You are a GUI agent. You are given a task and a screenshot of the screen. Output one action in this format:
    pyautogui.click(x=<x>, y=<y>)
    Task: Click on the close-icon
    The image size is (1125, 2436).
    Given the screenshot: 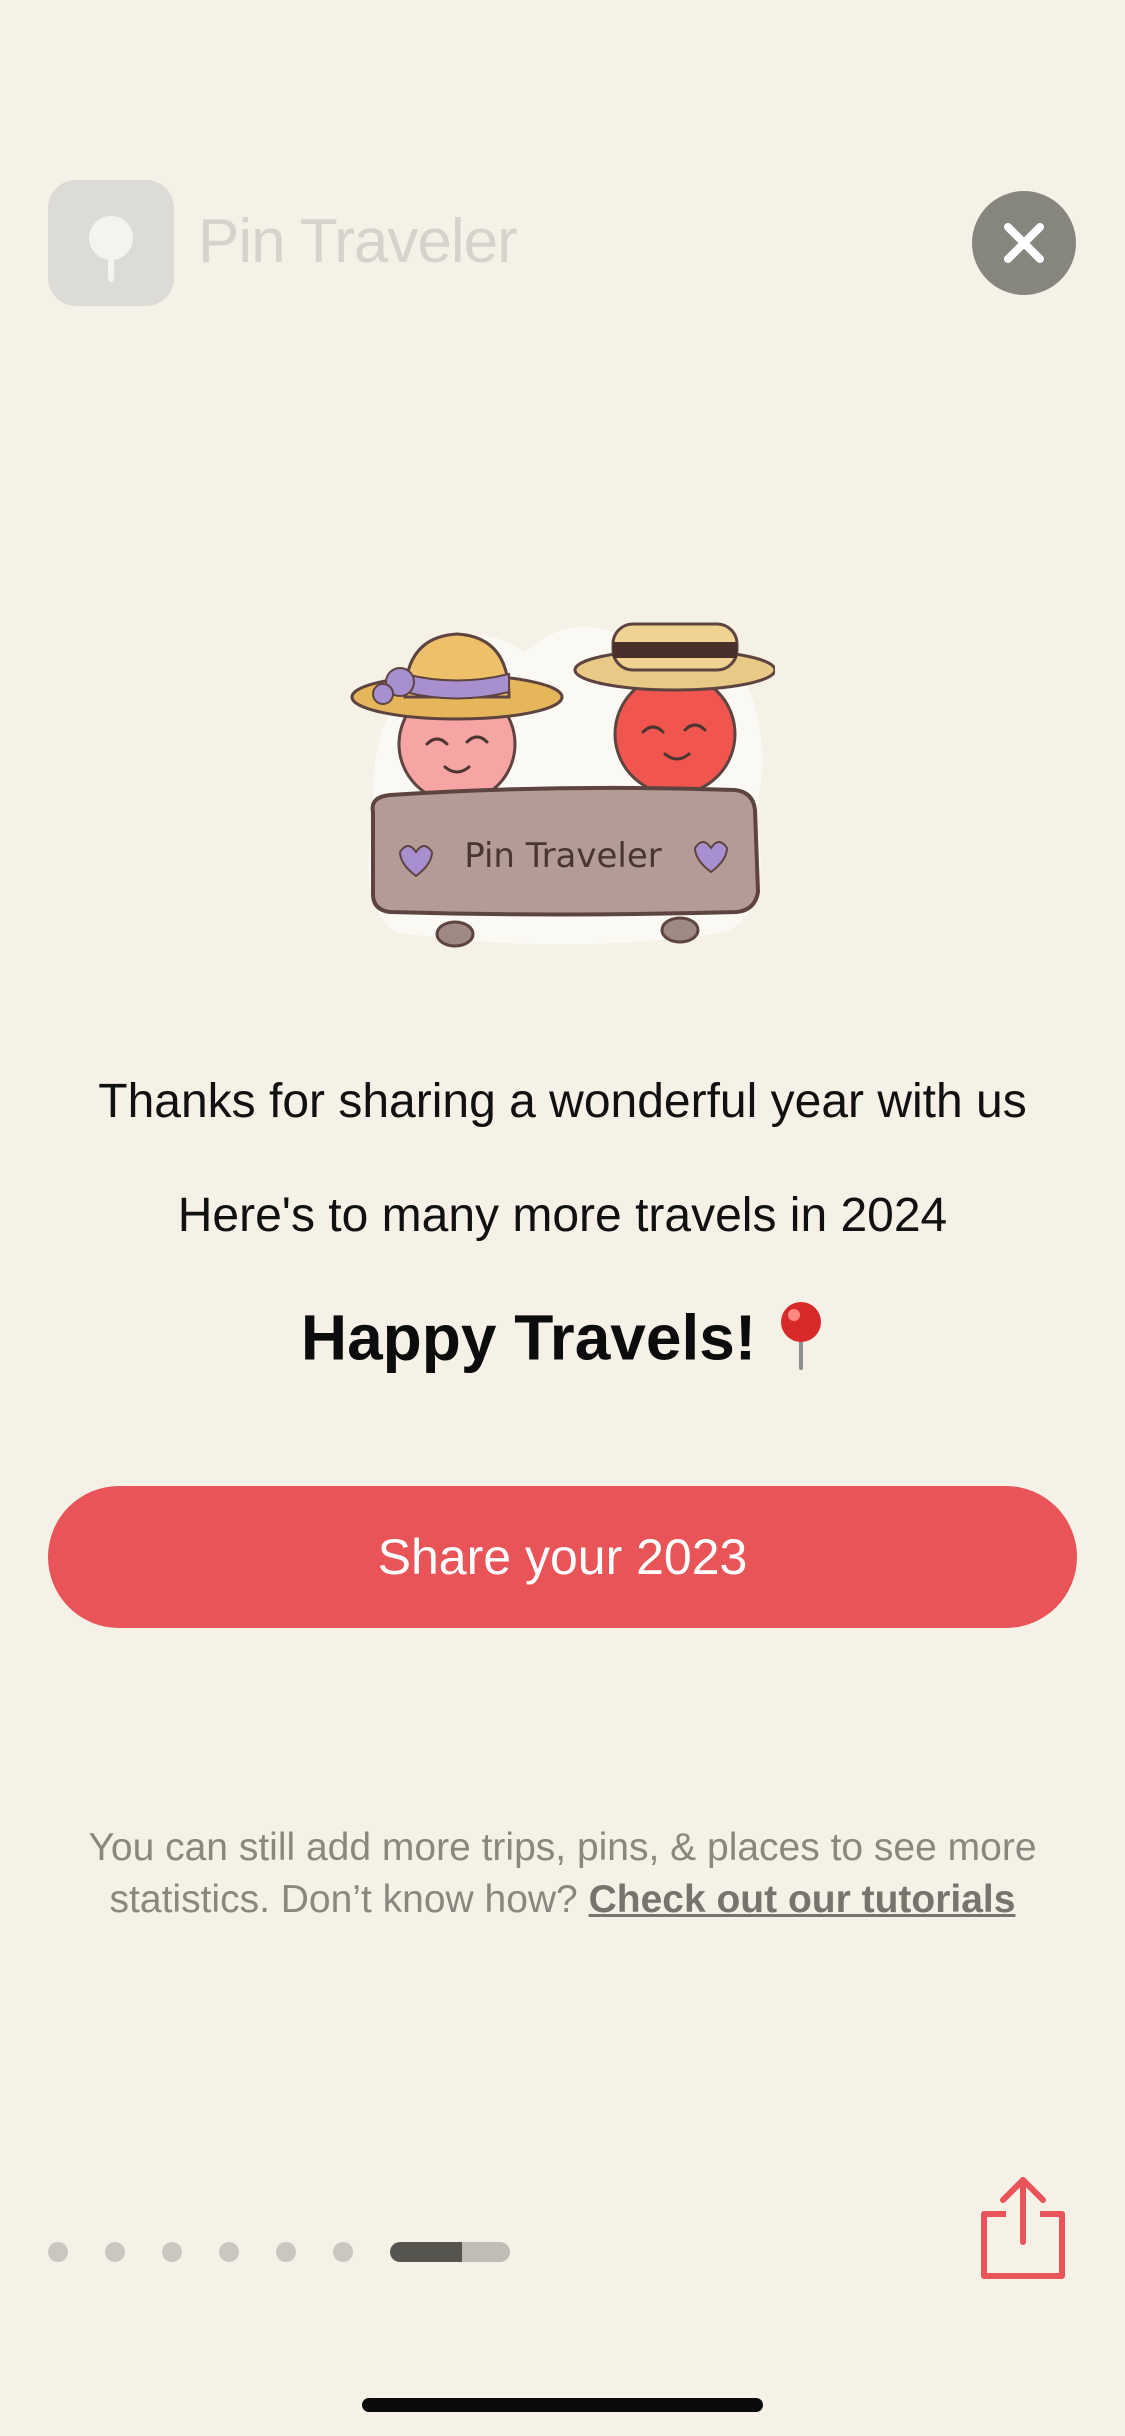 What is the action you would take?
    pyautogui.click(x=1024, y=243)
    